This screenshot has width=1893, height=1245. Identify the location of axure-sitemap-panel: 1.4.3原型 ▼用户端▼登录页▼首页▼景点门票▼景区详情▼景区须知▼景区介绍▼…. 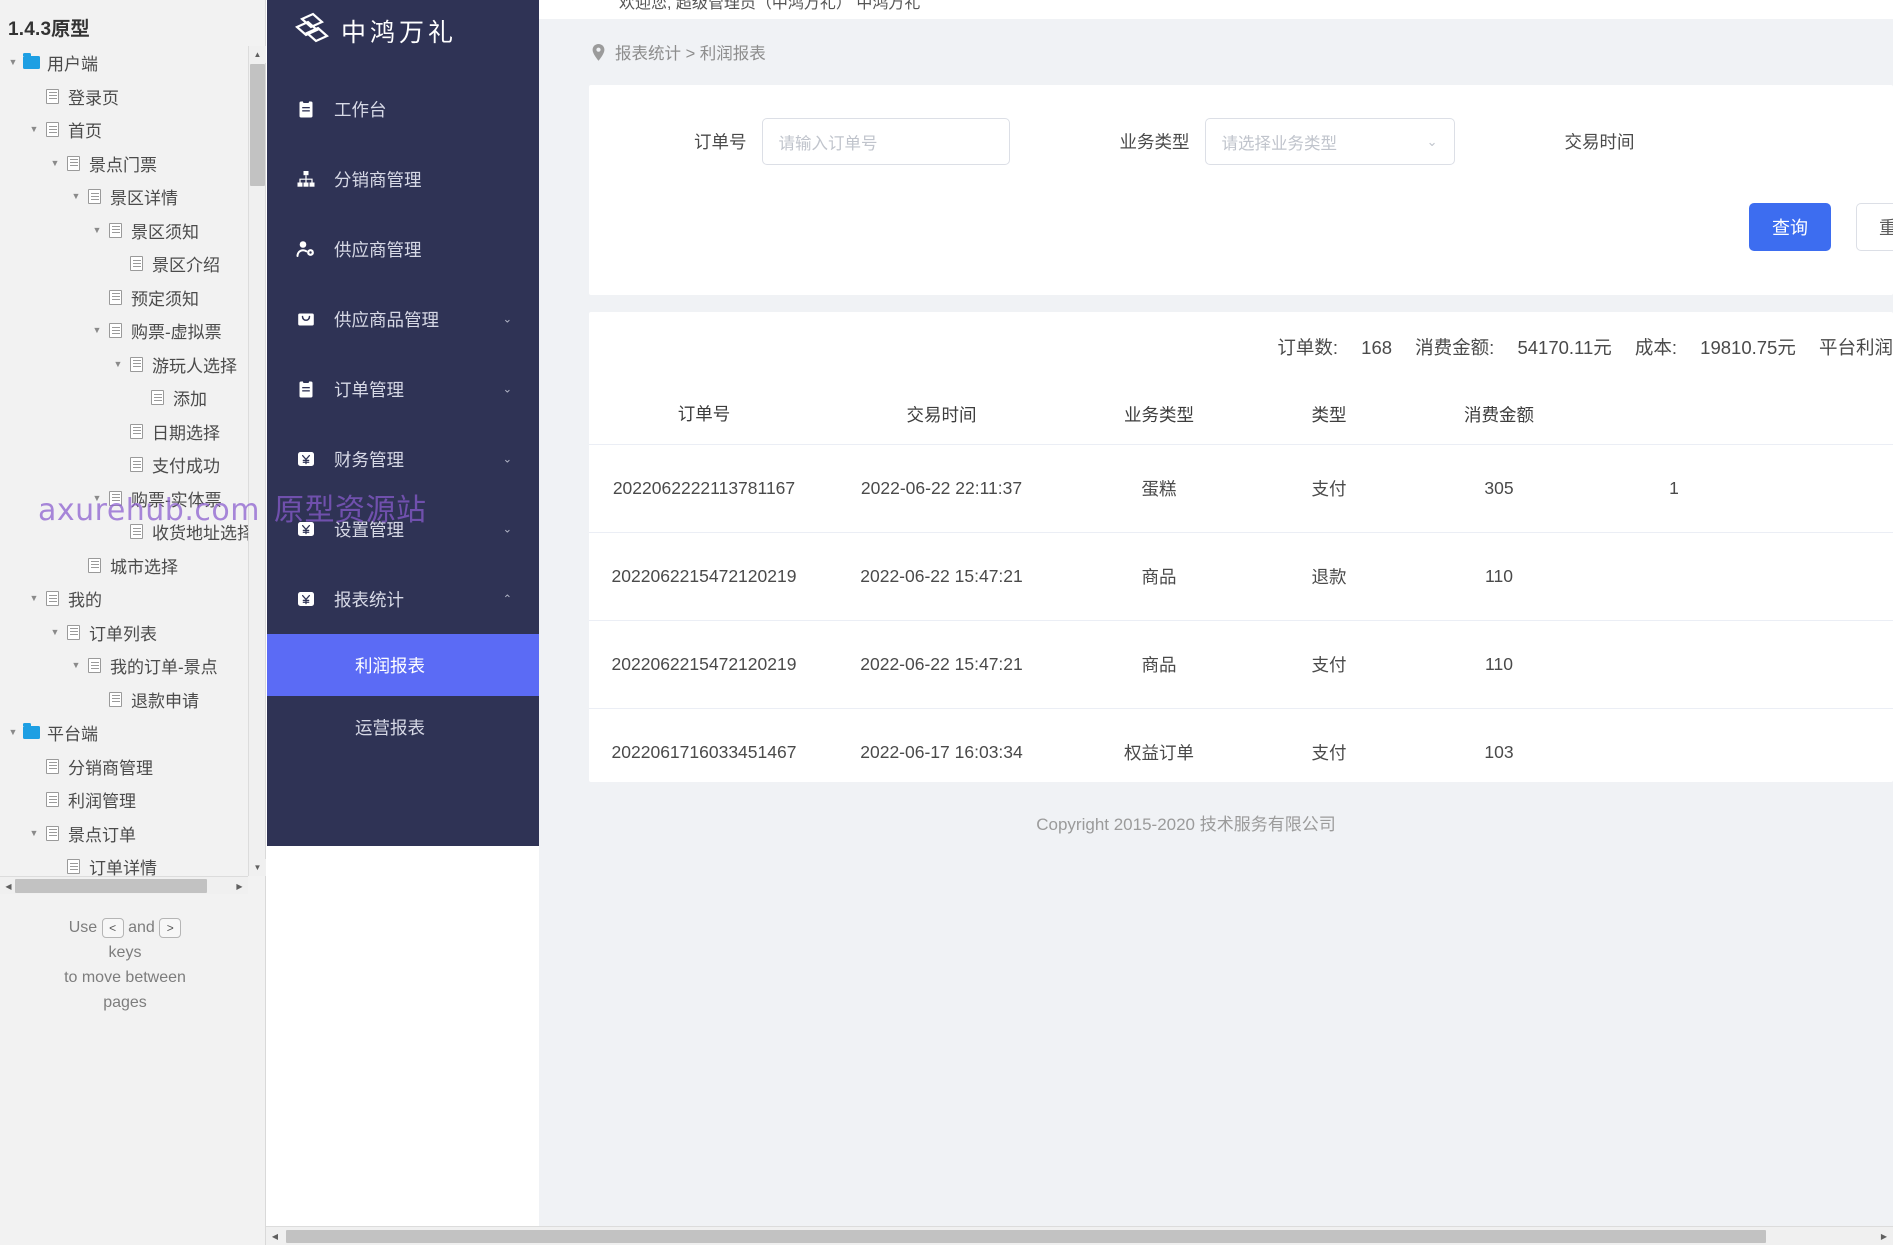
(133, 622).